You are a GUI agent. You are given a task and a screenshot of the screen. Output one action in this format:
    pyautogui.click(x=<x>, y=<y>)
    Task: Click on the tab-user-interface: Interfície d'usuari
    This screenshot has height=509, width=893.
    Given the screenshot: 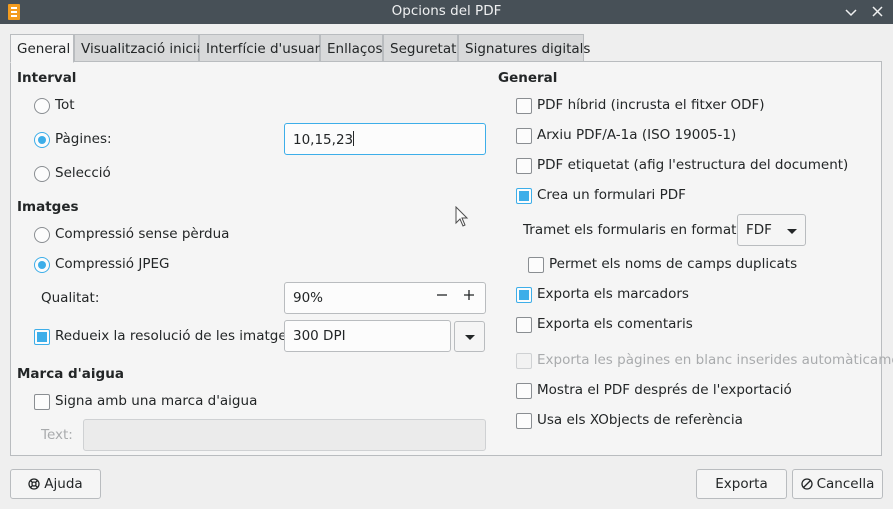 What is the action you would take?
    pyautogui.click(x=261, y=48)
    